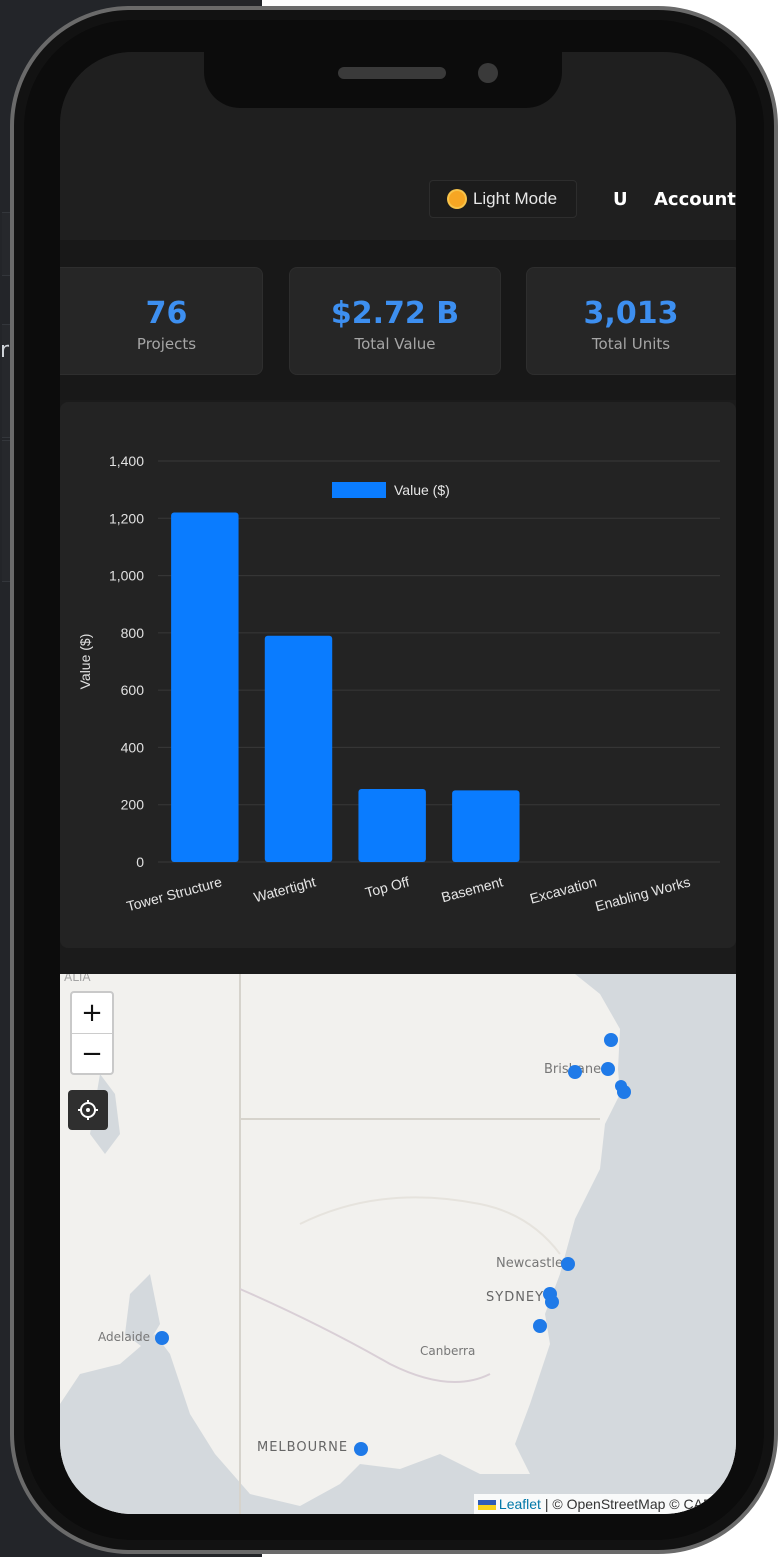  Describe the element at coordinates (284, 889) in the screenshot. I see `x-tick-label: Watertight` at that location.